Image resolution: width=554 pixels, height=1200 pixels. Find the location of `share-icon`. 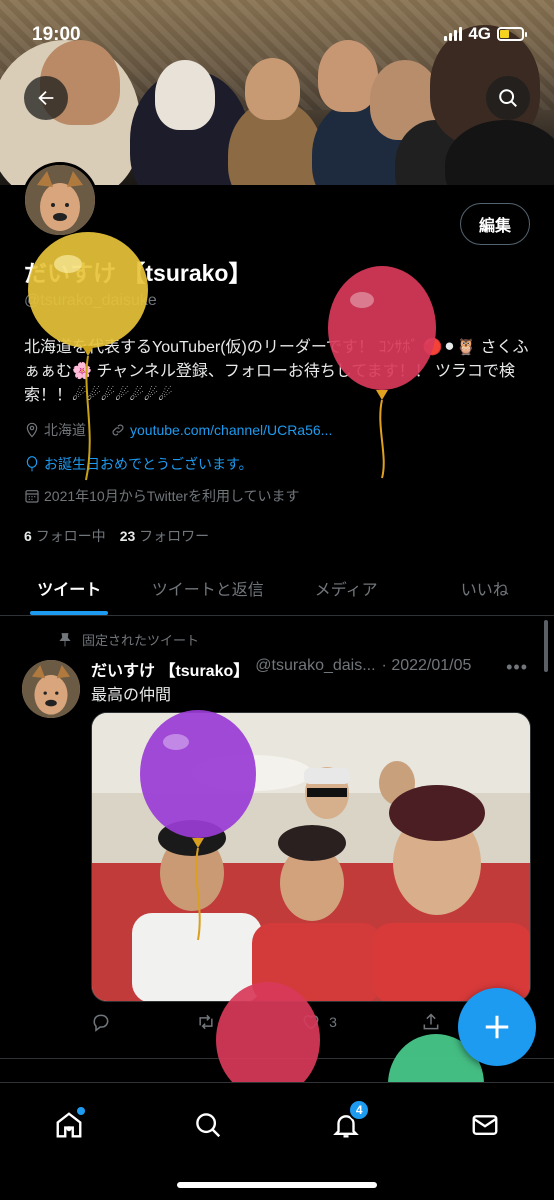

share-icon is located at coordinates (431, 1021).